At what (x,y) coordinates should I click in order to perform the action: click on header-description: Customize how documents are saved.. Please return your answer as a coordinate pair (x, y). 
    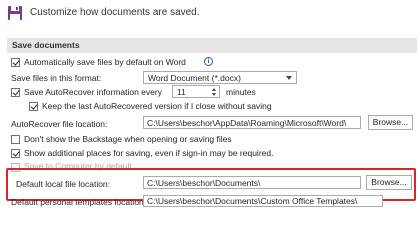
    Looking at the image, I should click on (115, 12).